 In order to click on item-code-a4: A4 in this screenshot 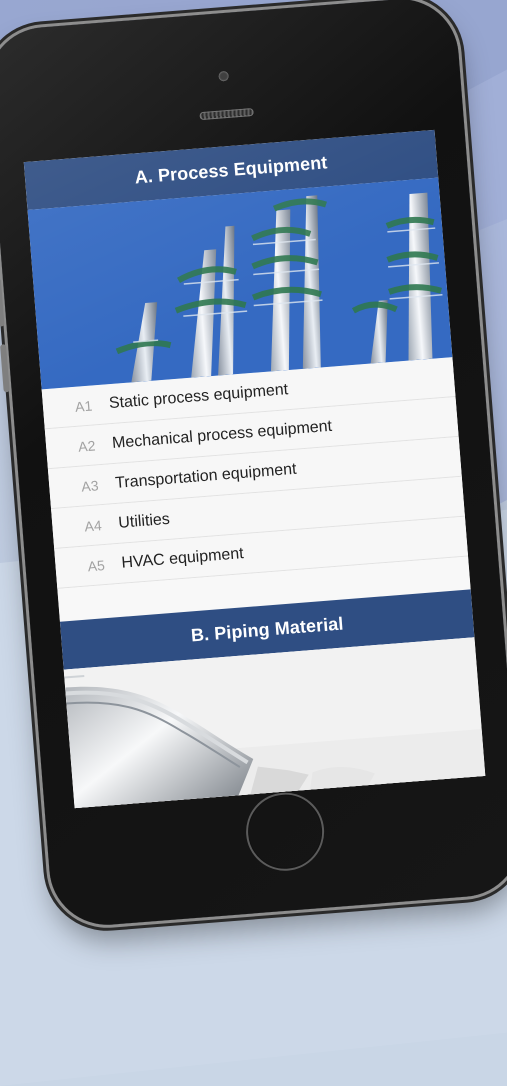, I will do `click(93, 525)`.